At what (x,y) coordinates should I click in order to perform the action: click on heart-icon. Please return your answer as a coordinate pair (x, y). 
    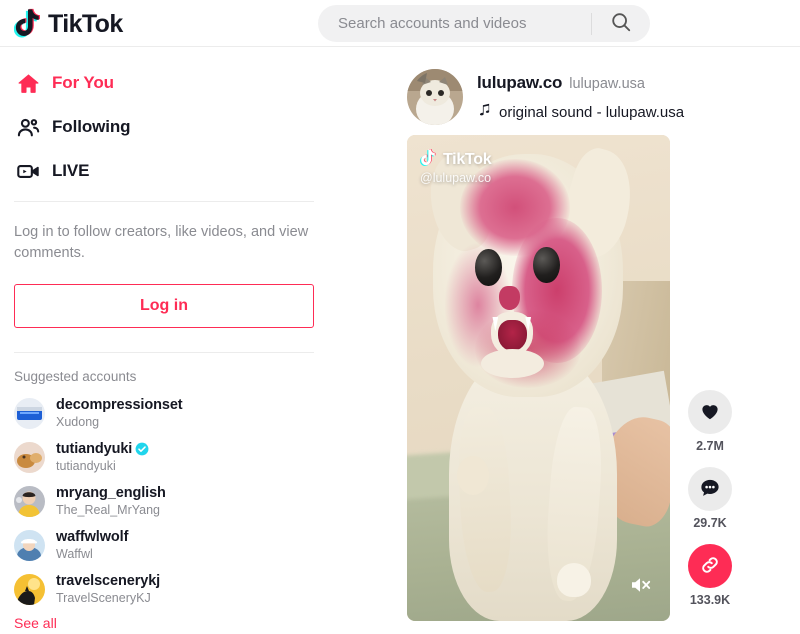
    Looking at the image, I should click on (710, 412).